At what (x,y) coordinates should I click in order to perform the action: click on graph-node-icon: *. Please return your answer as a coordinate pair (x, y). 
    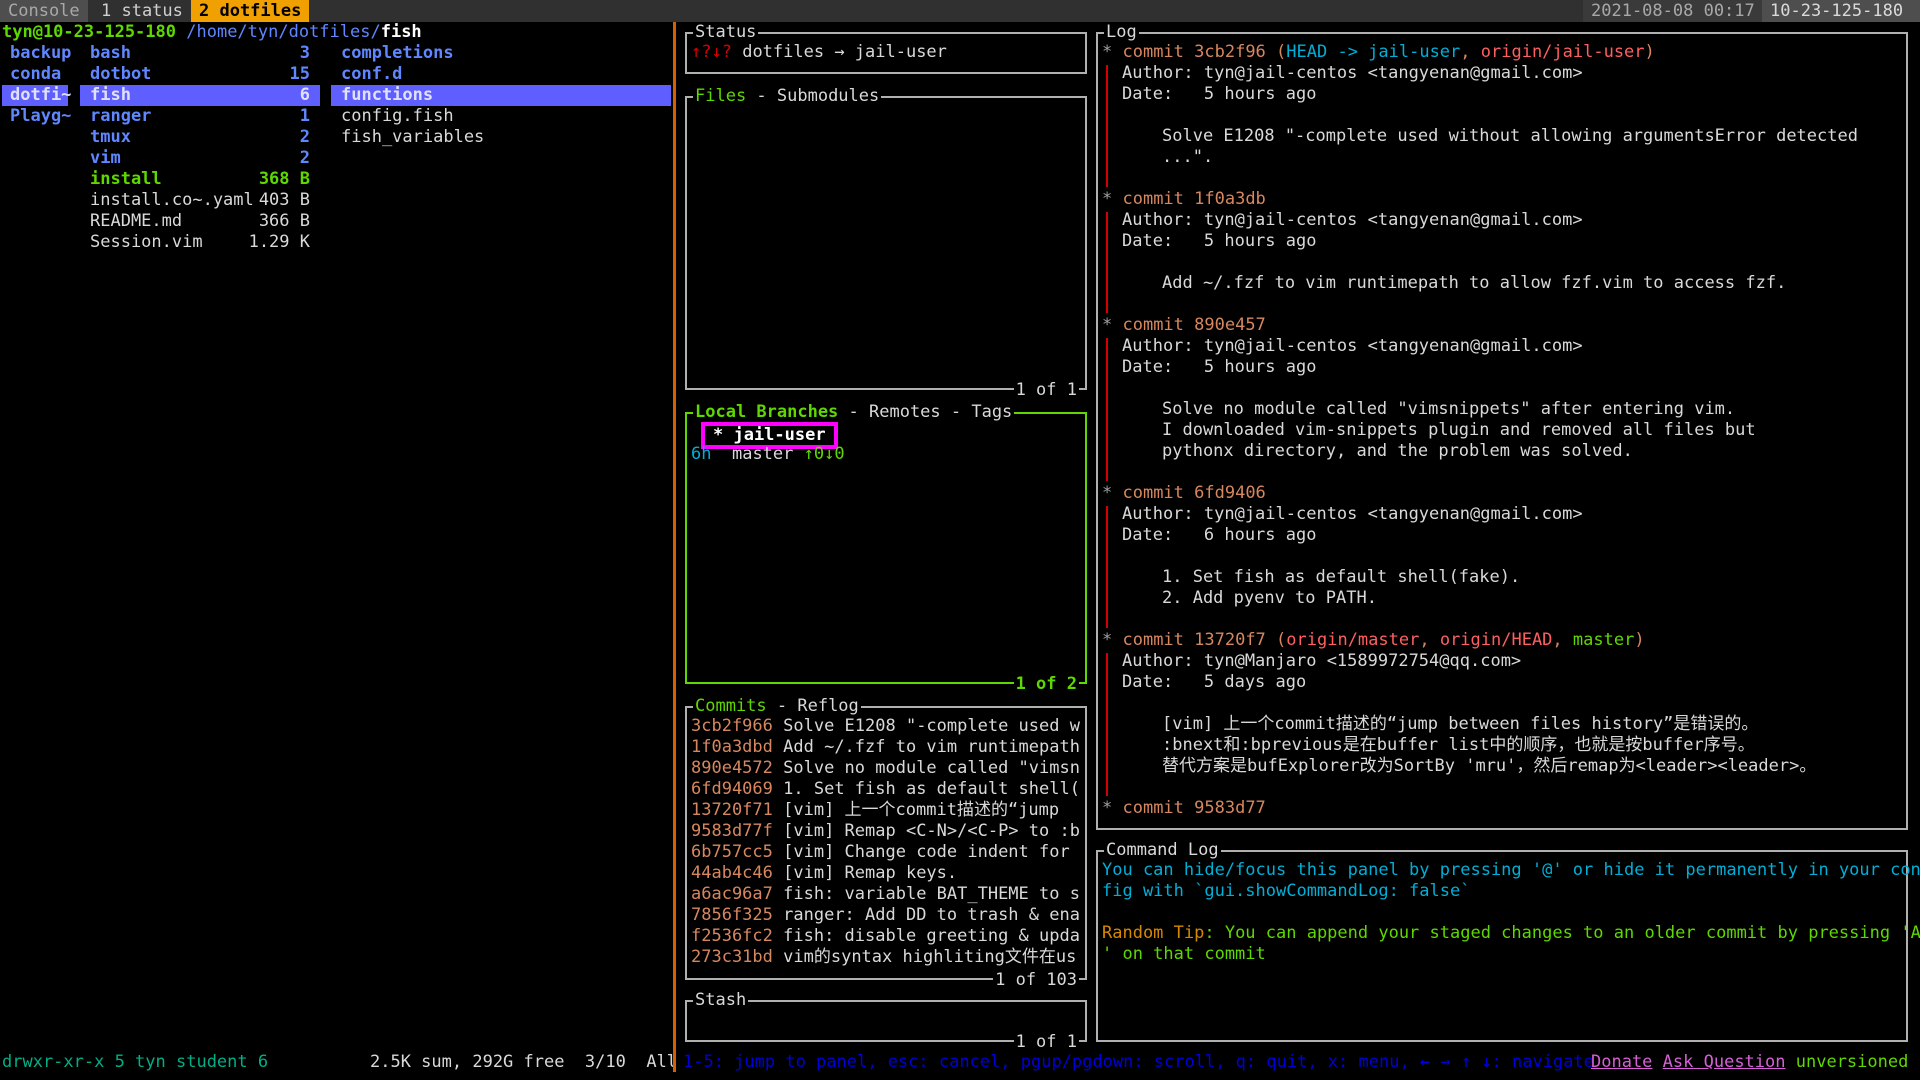
    Looking at the image, I should click on (1112, 493).